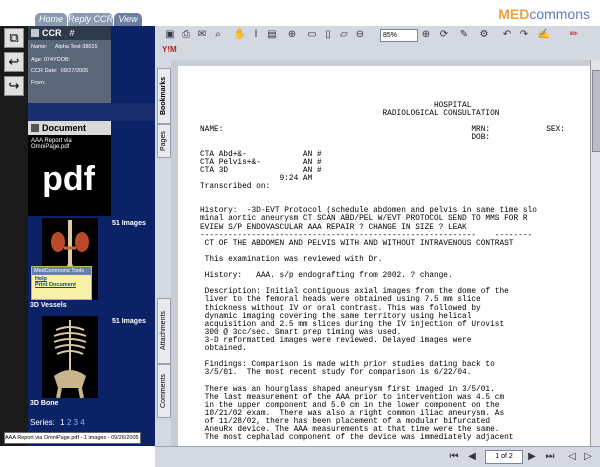 This screenshot has height=467, width=600. What do you see at coordinates (61, 278) in the screenshot?
I see `help-link: Help` at bounding box center [61, 278].